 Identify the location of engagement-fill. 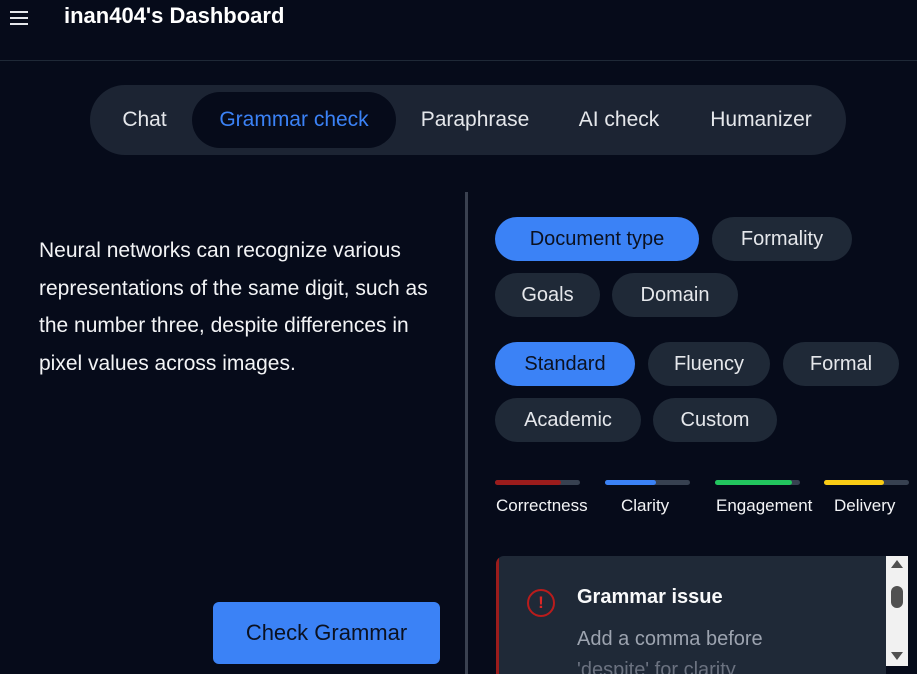
(753, 482).